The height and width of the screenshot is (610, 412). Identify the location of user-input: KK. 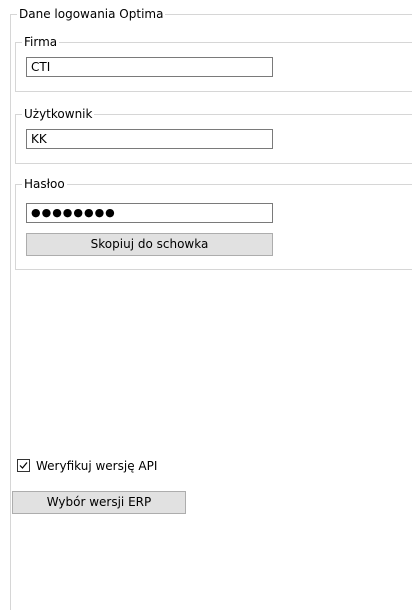
(149, 139).